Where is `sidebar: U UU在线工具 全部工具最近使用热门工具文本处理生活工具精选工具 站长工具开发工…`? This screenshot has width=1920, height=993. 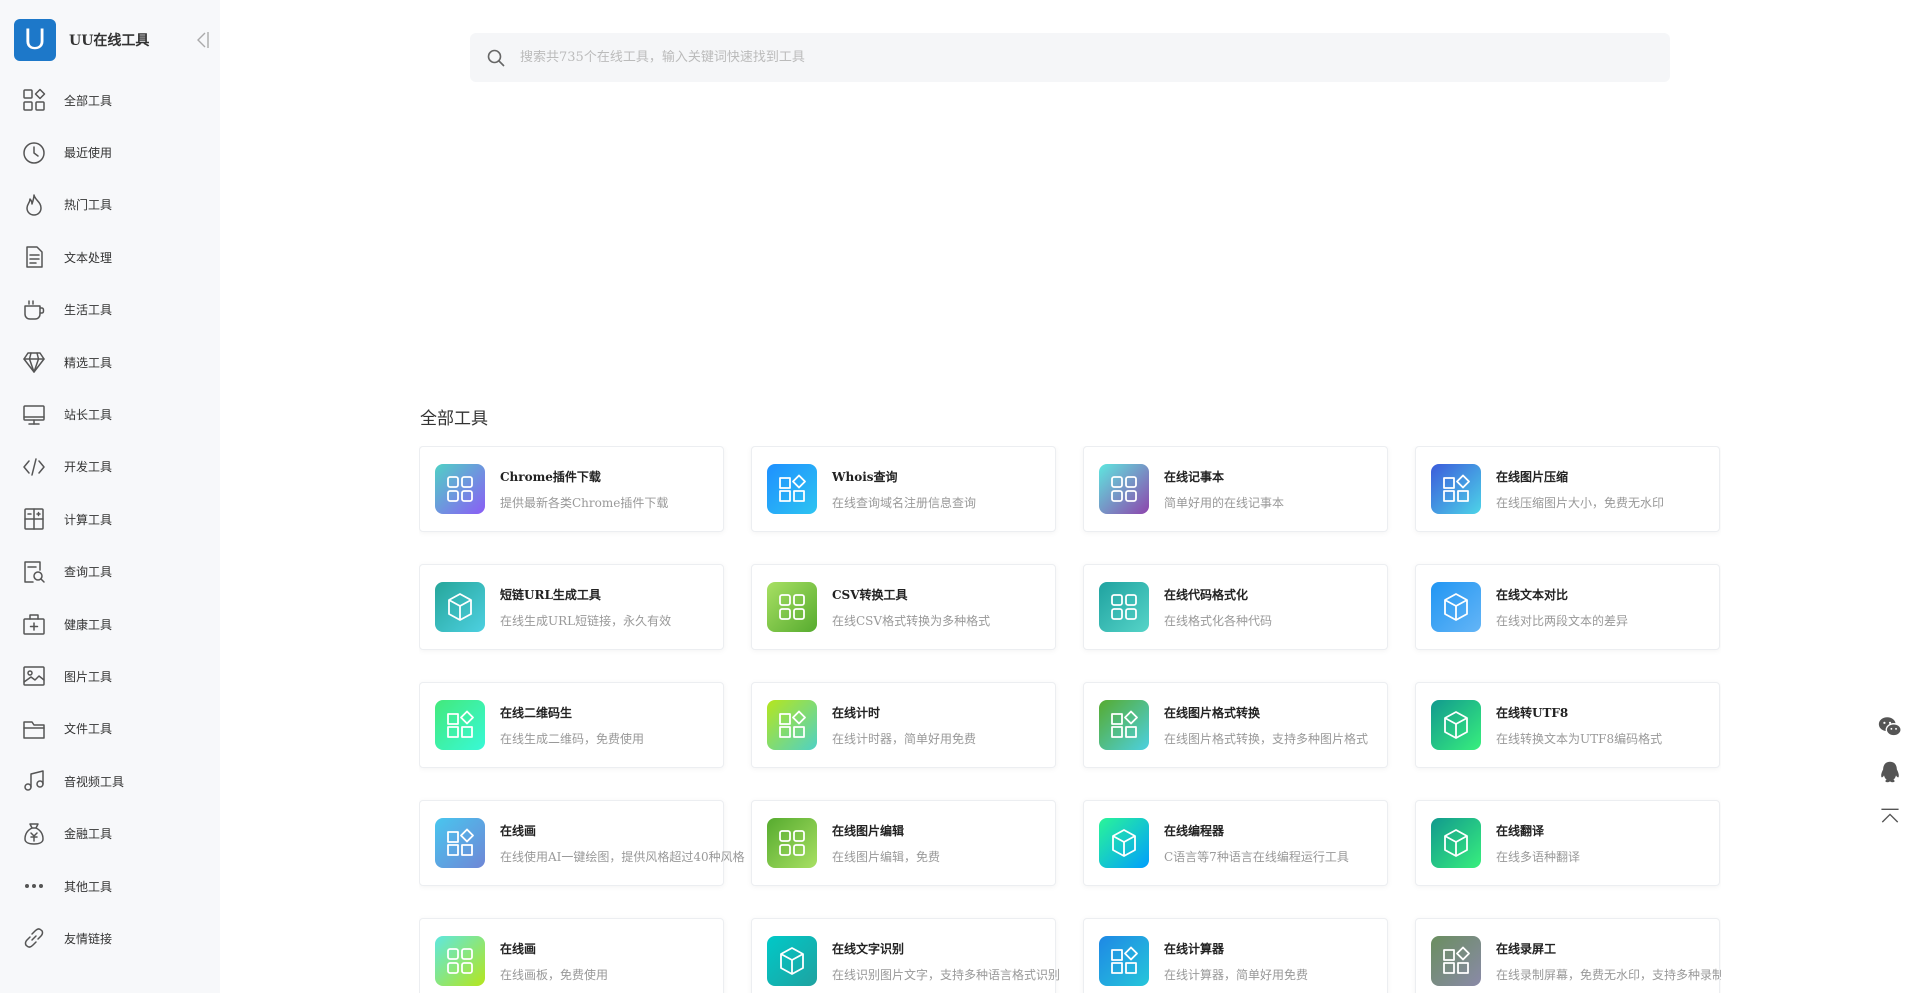
sidebar: U UU在线工具 全部工具最近使用热门工具文本处理生活工具精选工具 站长工具开发工… is located at coordinates (110, 496).